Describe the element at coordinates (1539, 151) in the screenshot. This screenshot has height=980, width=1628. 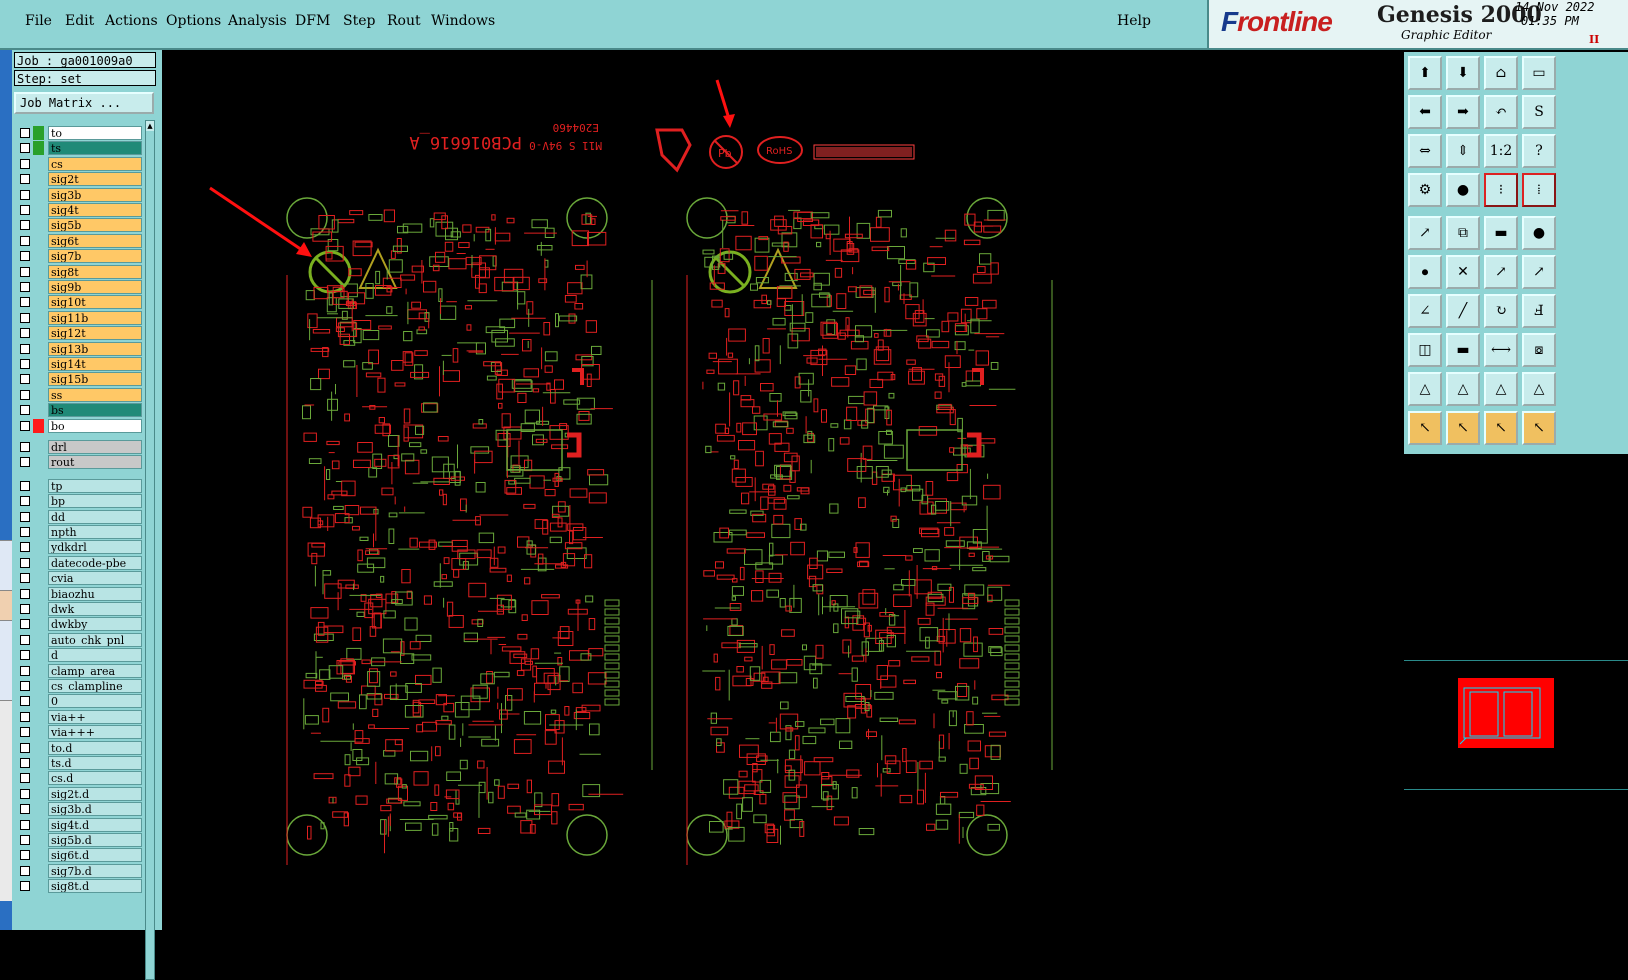
I see `help-icon: ?` at that location.